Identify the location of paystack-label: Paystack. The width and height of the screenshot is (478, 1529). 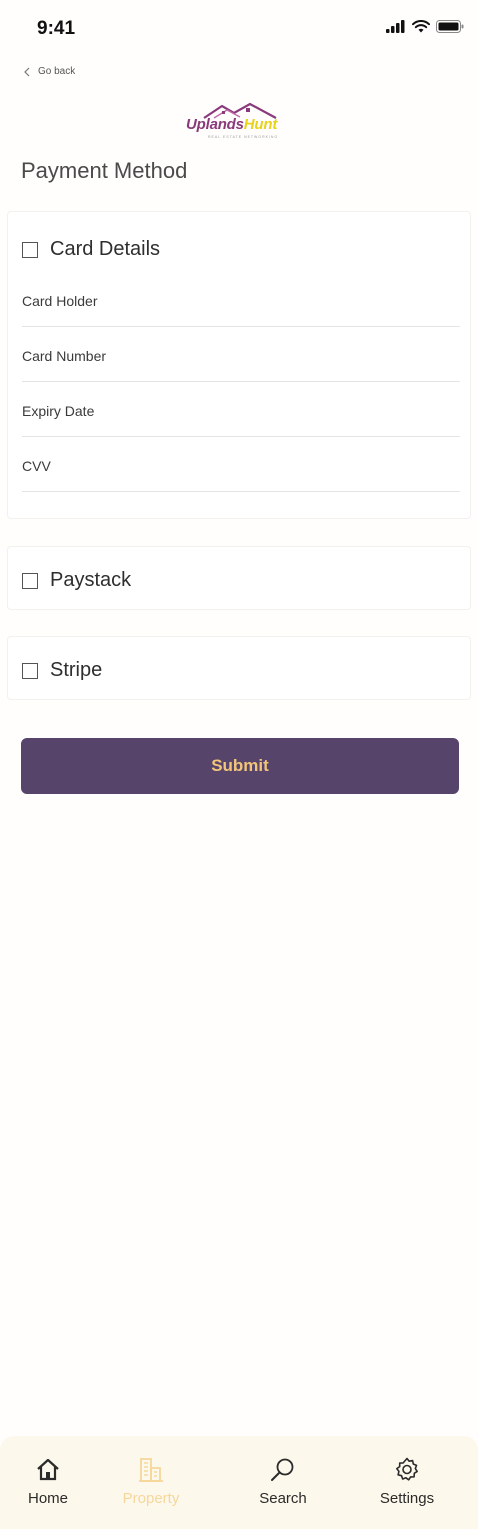
(91, 580).